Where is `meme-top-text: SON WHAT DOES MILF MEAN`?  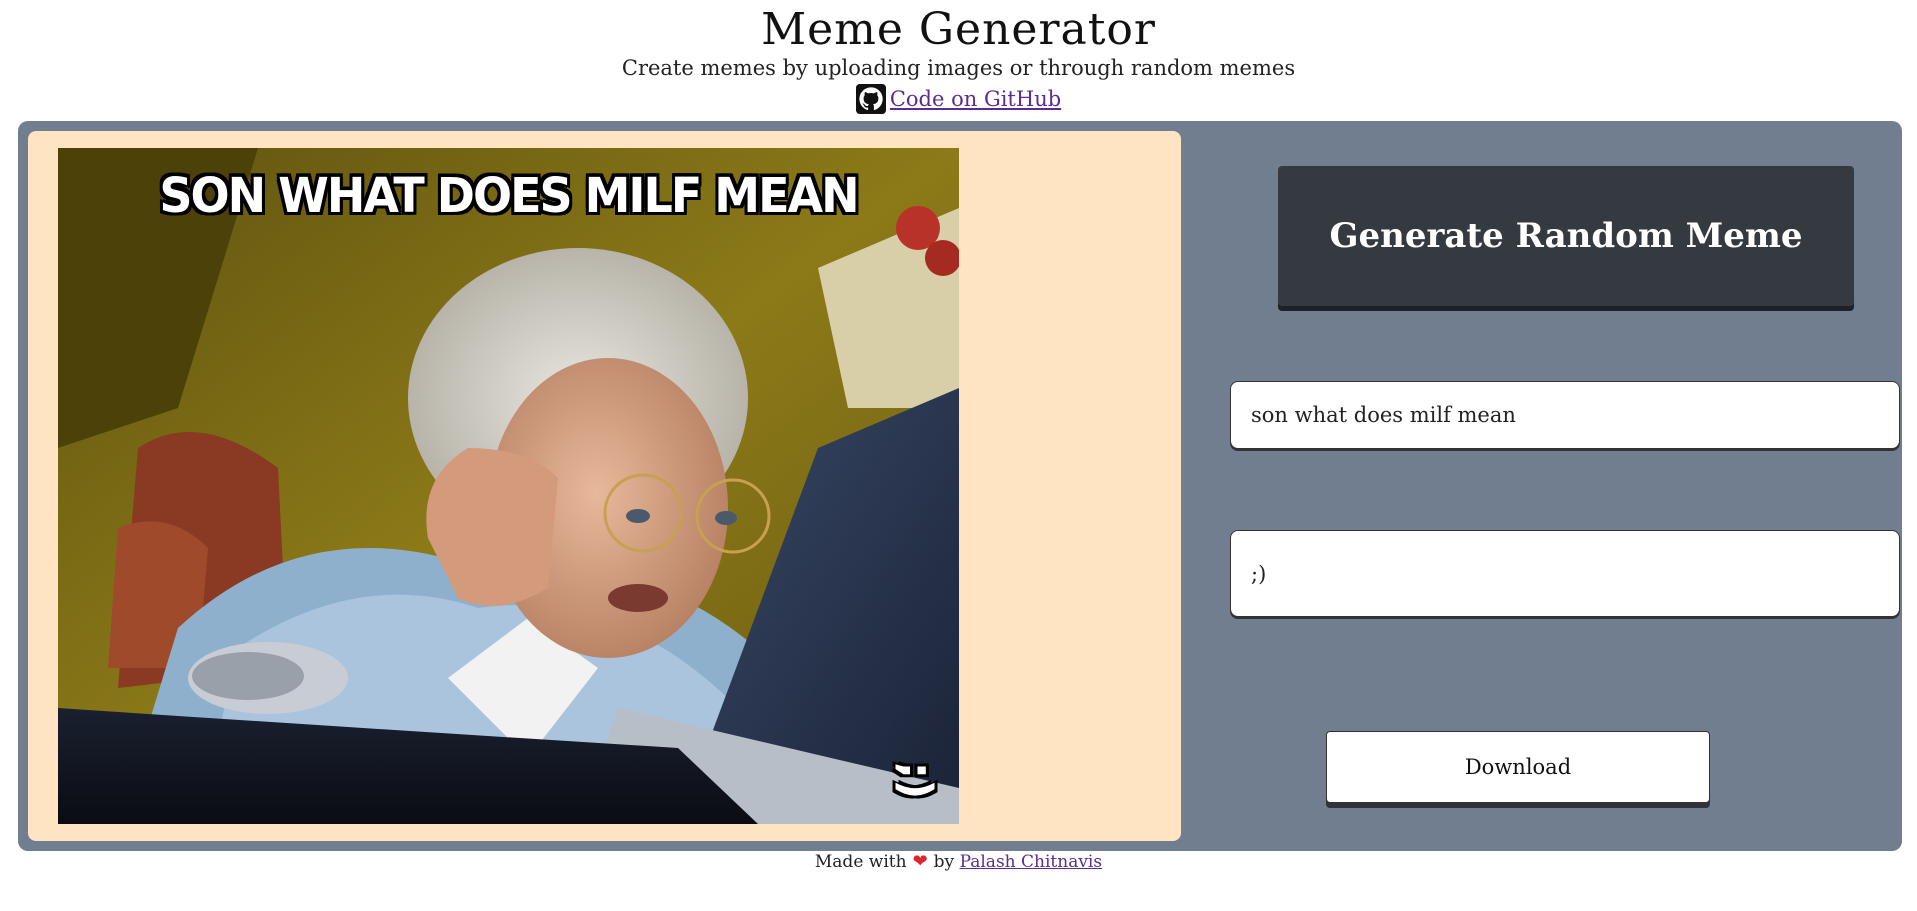 meme-top-text: SON WHAT DOES MILF MEAN is located at coordinates (509, 195).